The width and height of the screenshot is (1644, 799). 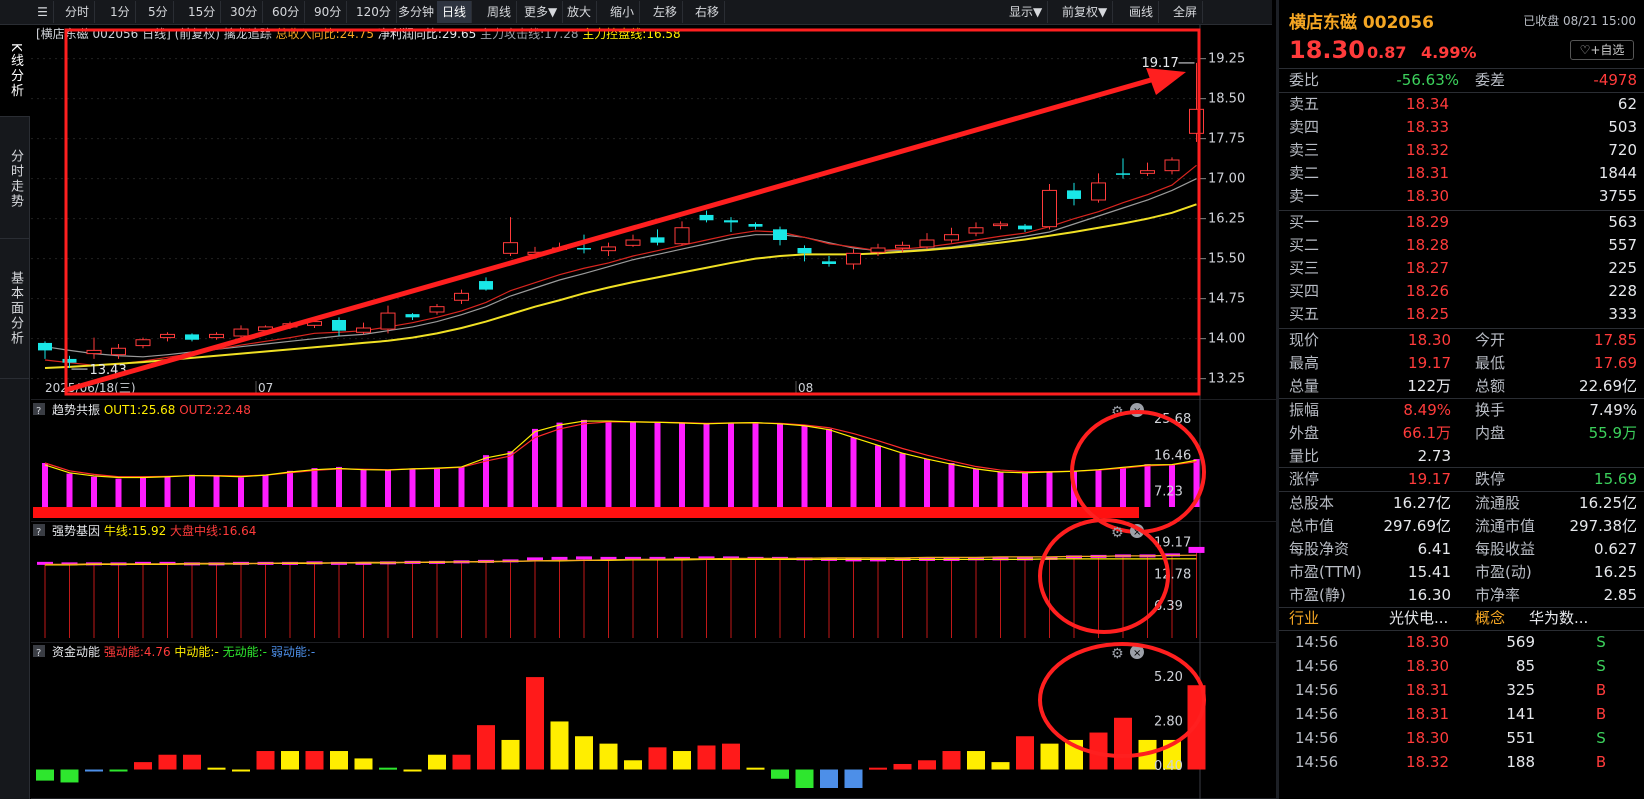 I want to click on stat-value: 2.85, so click(x=1620, y=595).